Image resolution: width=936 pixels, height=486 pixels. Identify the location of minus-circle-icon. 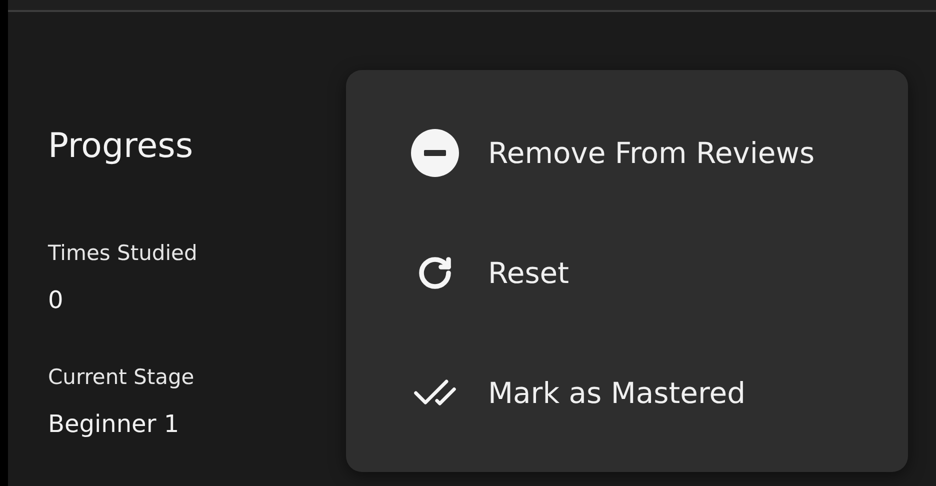
(435, 153).